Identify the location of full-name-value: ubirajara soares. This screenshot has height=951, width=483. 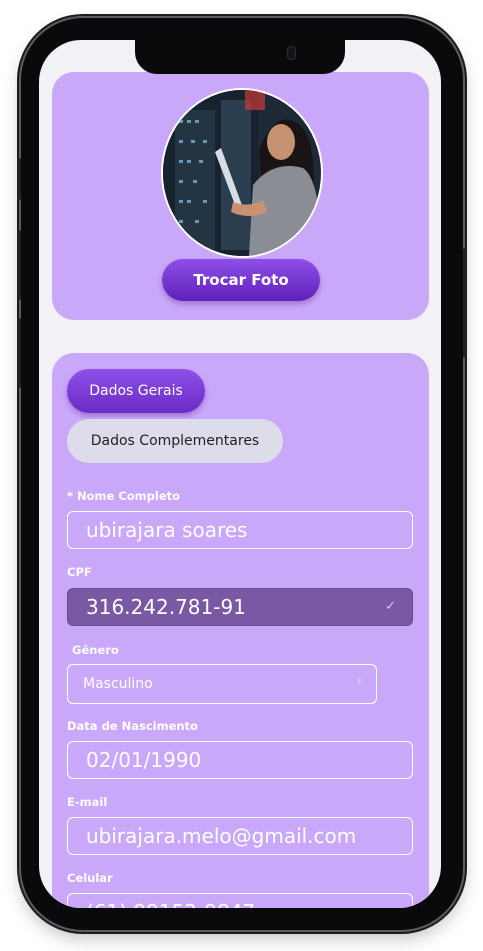
(167, 530).